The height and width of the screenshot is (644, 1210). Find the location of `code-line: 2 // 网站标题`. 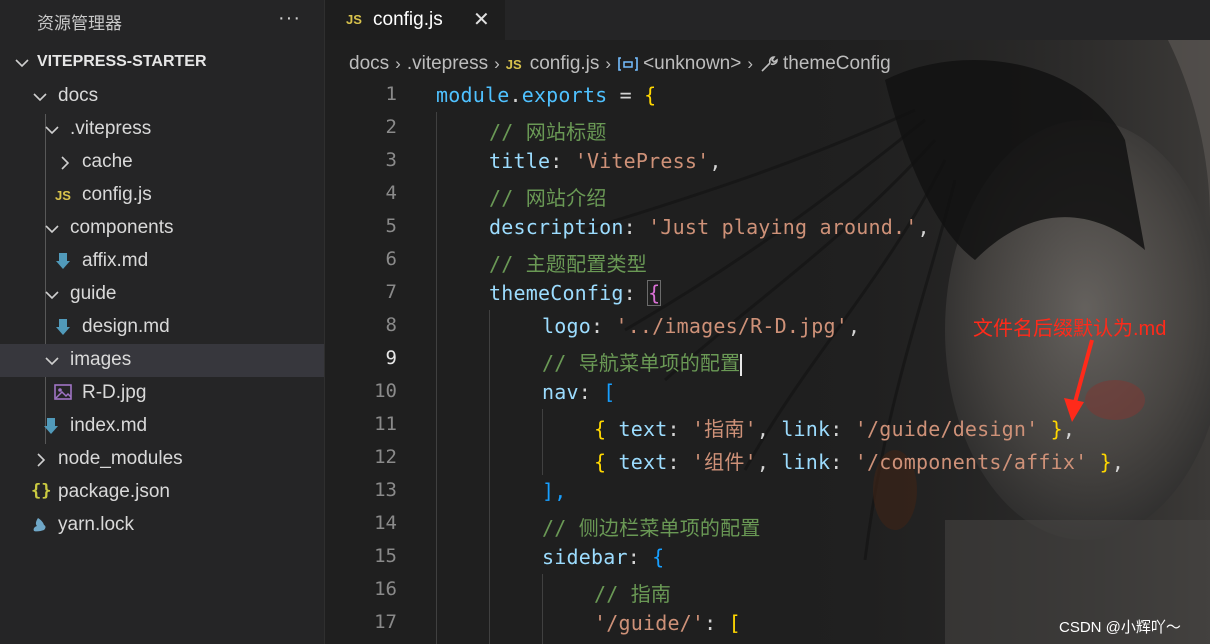

code-line: 2 // 网站标题 is located at coordinates (767, 128).